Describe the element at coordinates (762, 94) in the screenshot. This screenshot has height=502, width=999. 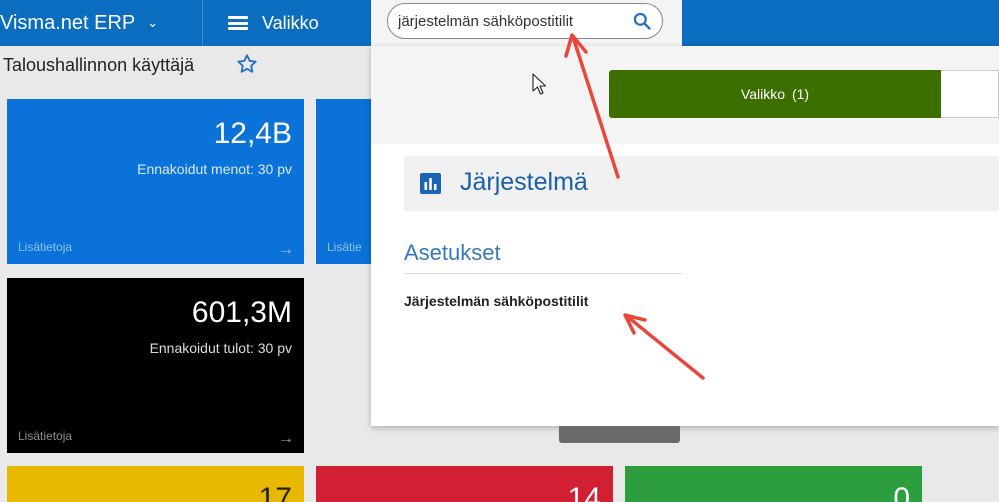
I see `tab-label: Valikko` at that location.